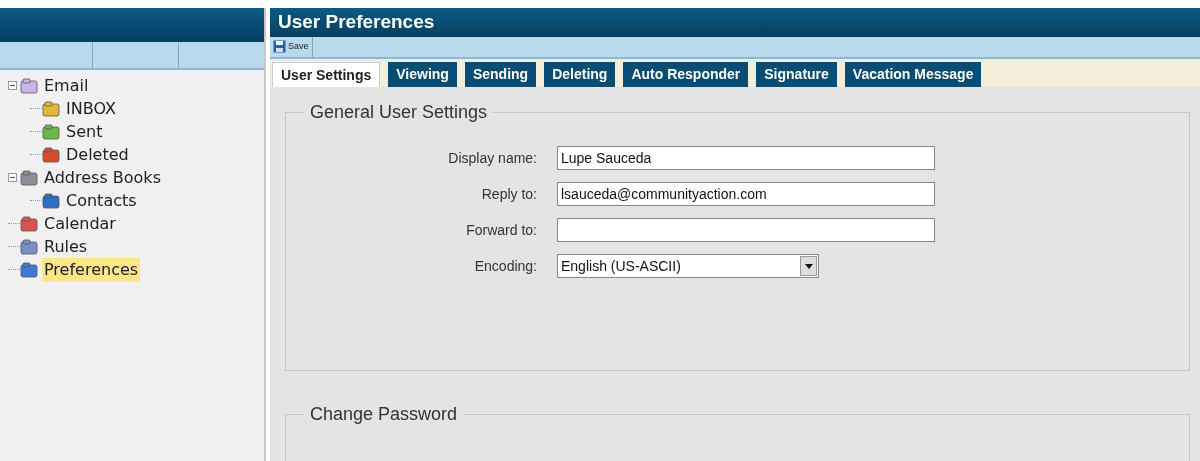 This screenshot has width=1200, height=461. What do you see at coordinates (686, 74) in the screenshot?
I see `tab: Auto Responder` at bounding box center [686, 74].